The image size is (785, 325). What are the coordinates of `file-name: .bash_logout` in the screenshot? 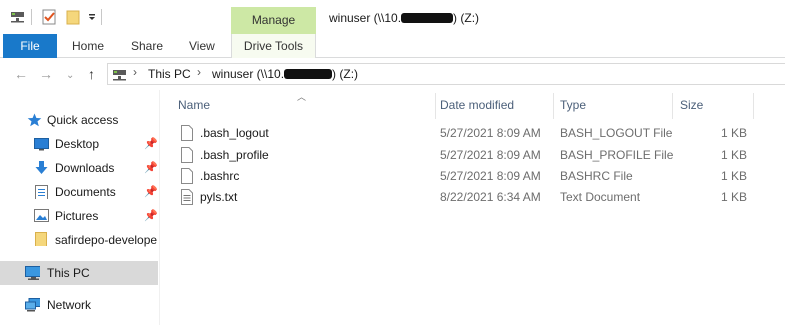 It's located at (234, 133).